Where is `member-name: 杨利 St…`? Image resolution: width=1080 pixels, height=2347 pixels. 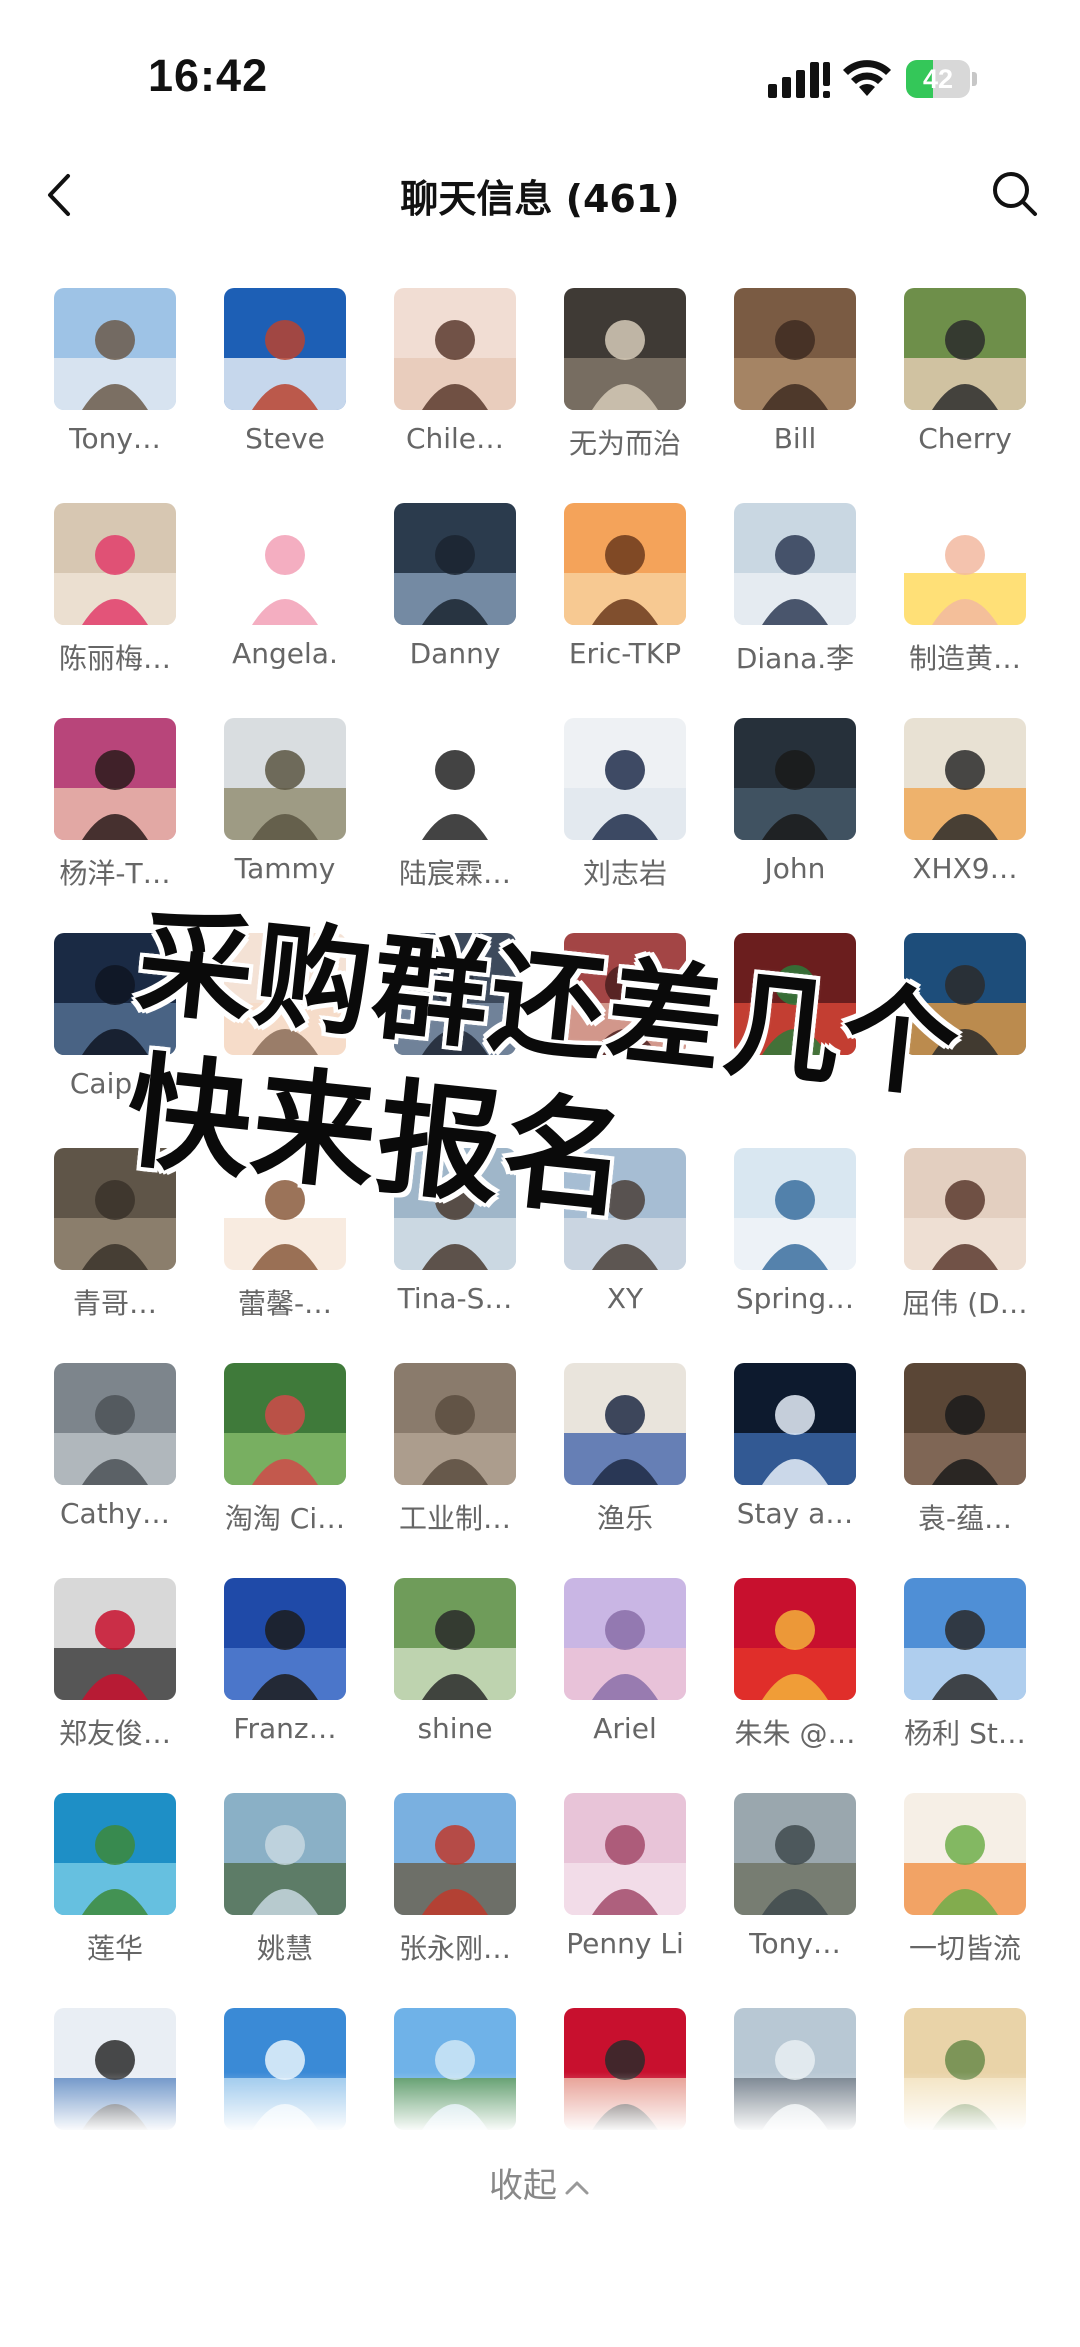
member-name: 杨利 St… is located at coordinates (965, 1733).